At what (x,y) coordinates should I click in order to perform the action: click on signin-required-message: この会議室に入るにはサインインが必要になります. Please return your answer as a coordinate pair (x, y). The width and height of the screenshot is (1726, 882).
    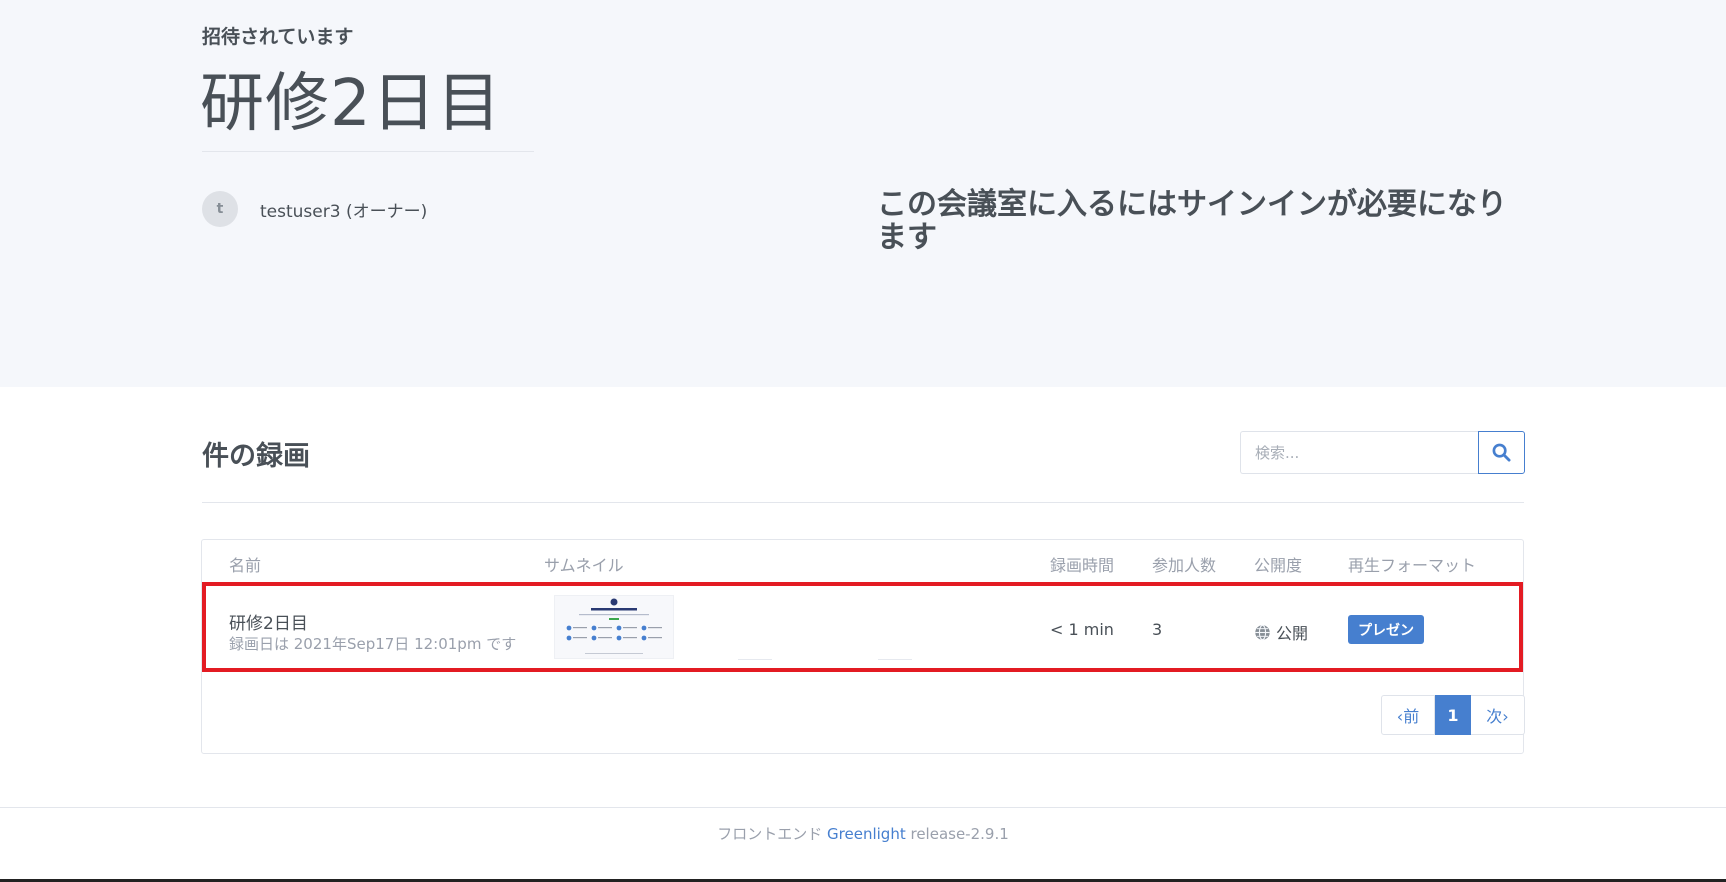
    Looking at the image, I should click on (1192, 221).